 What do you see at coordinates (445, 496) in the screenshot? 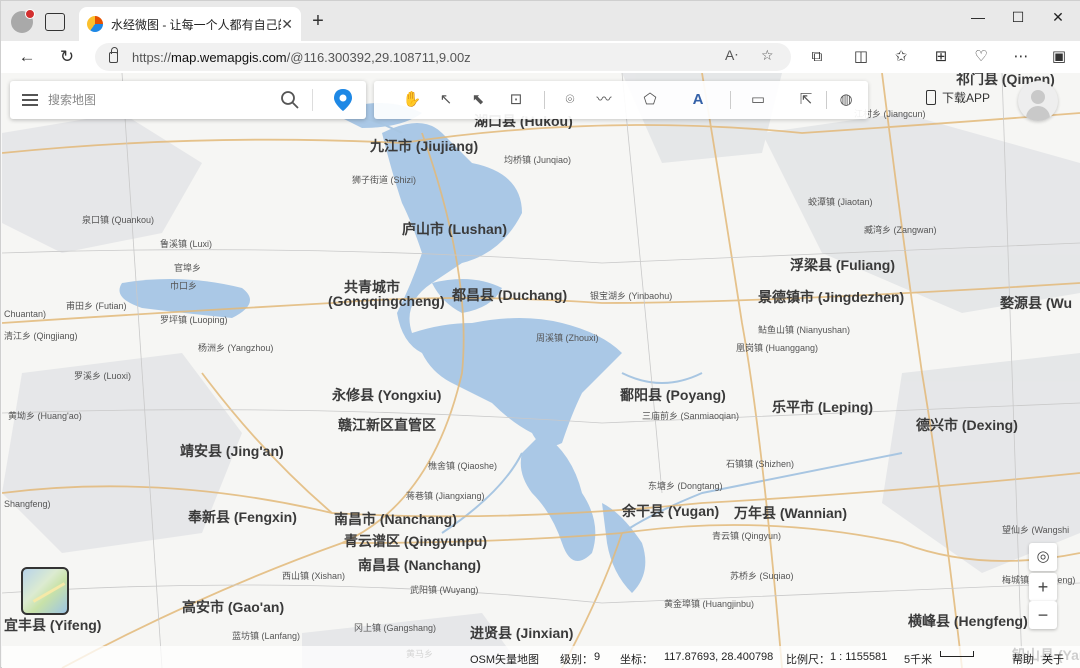
I see `place-label-jiangxiang: 蒋巷镇 (Jiangxiang)` at bounding box center [445, 496].